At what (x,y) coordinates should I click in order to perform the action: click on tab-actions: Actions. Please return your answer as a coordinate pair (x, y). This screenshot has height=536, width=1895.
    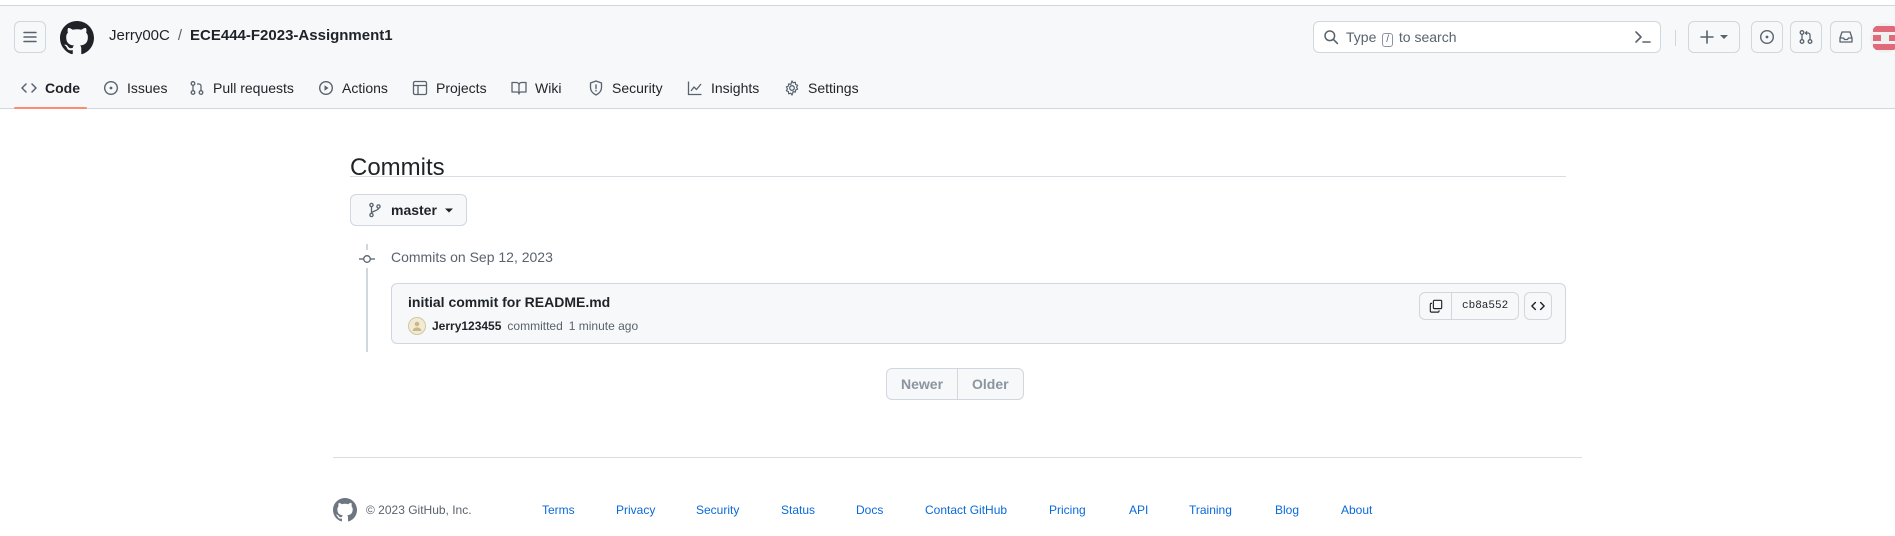
    Looking at the image, I should click on (353, 88).